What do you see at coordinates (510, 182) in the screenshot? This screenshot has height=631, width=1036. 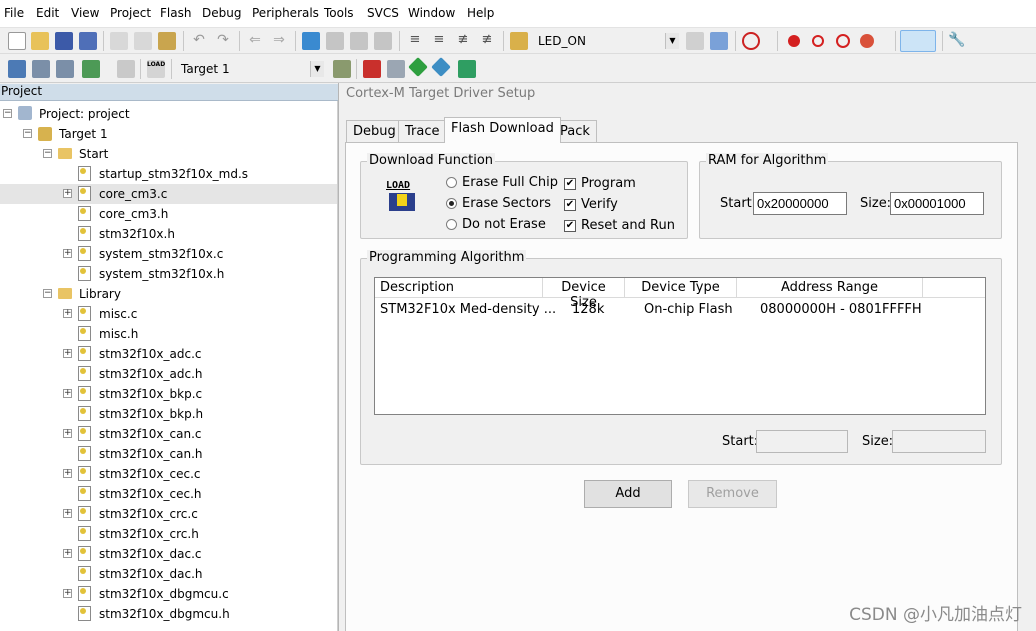 I see `erase-full-chip-label: Erase Full Chip` at bounding box center [510, 182].